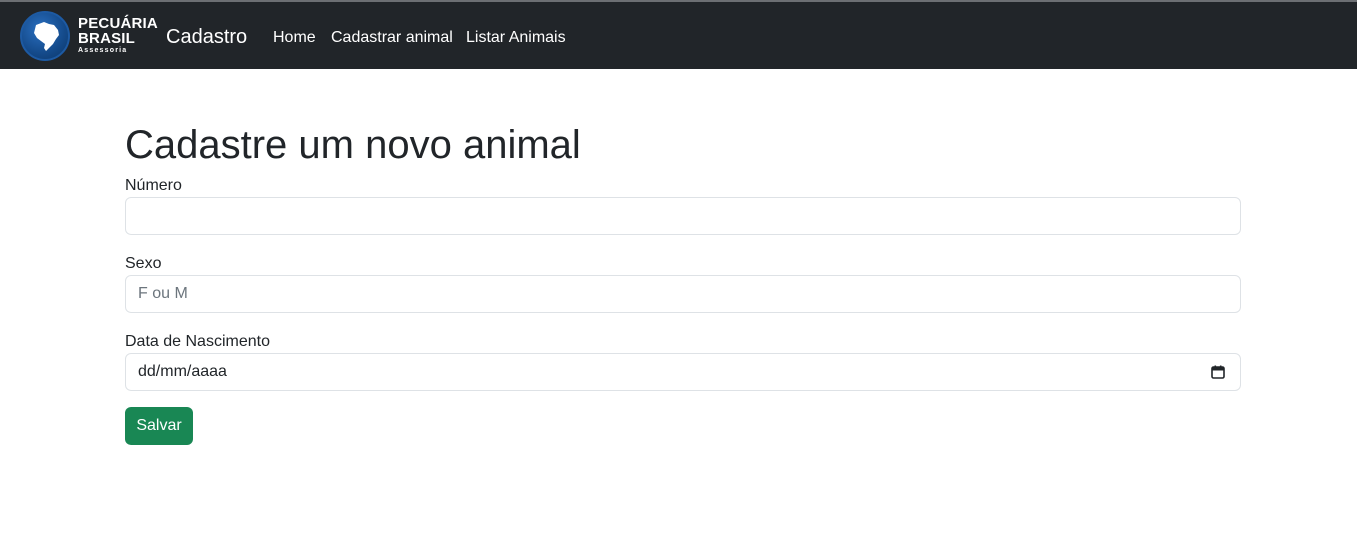 This screenshot has height=551, width=1357. What do you see at coordinates (206, 37) in the screenshot?
I see `navbar-brand: Cadastro` at bounding box center [206, 37].